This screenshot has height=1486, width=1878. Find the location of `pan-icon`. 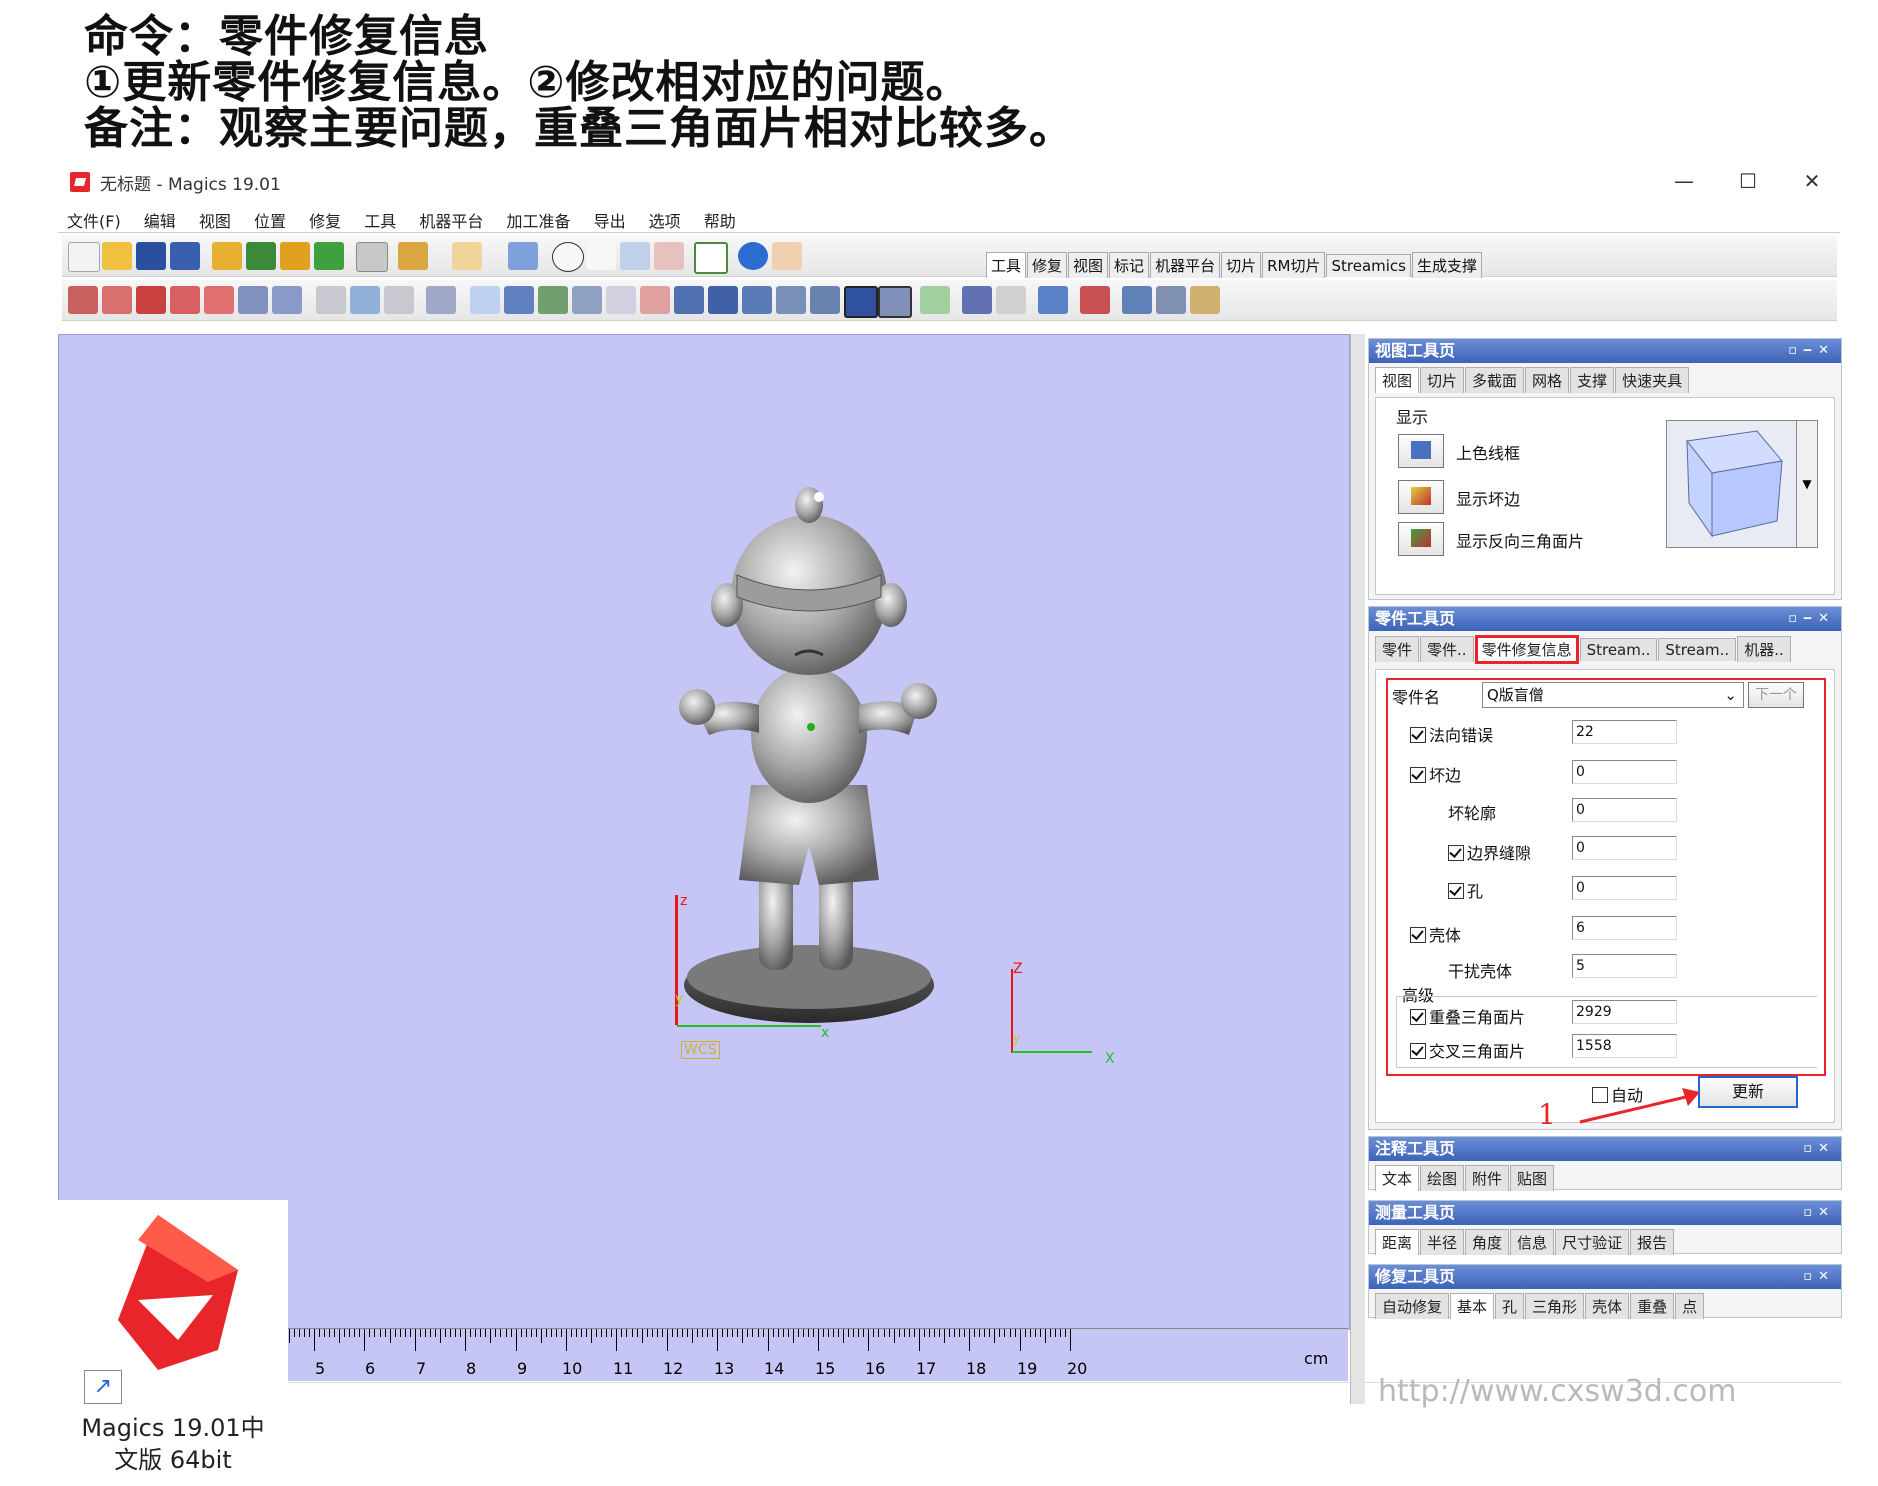

pan-icon is located at coordinates (601, 256).